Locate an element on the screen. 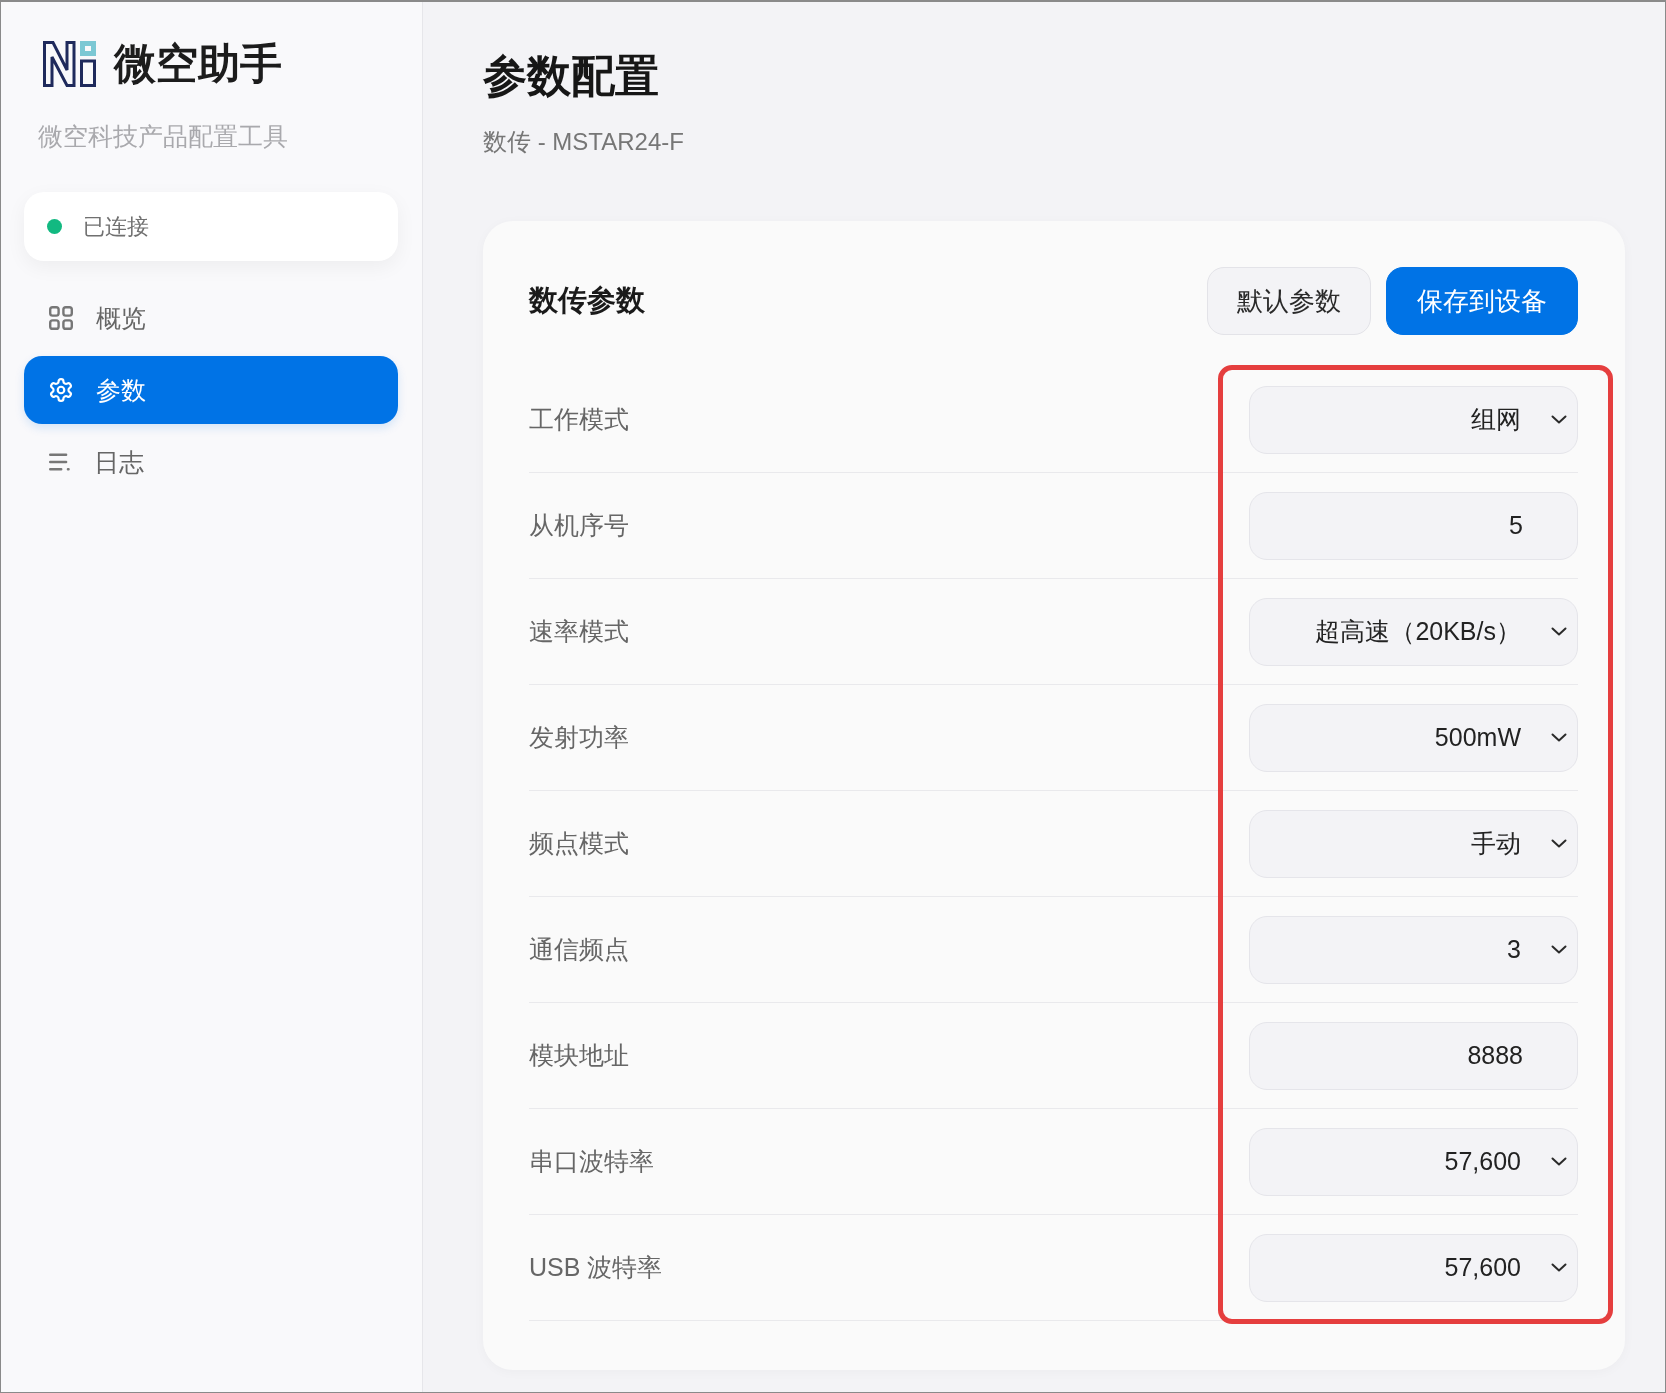 The width and height of the screenshot is (1666, 1393). defaults-button: 默认参数 is located at coordinates (1289, 301).